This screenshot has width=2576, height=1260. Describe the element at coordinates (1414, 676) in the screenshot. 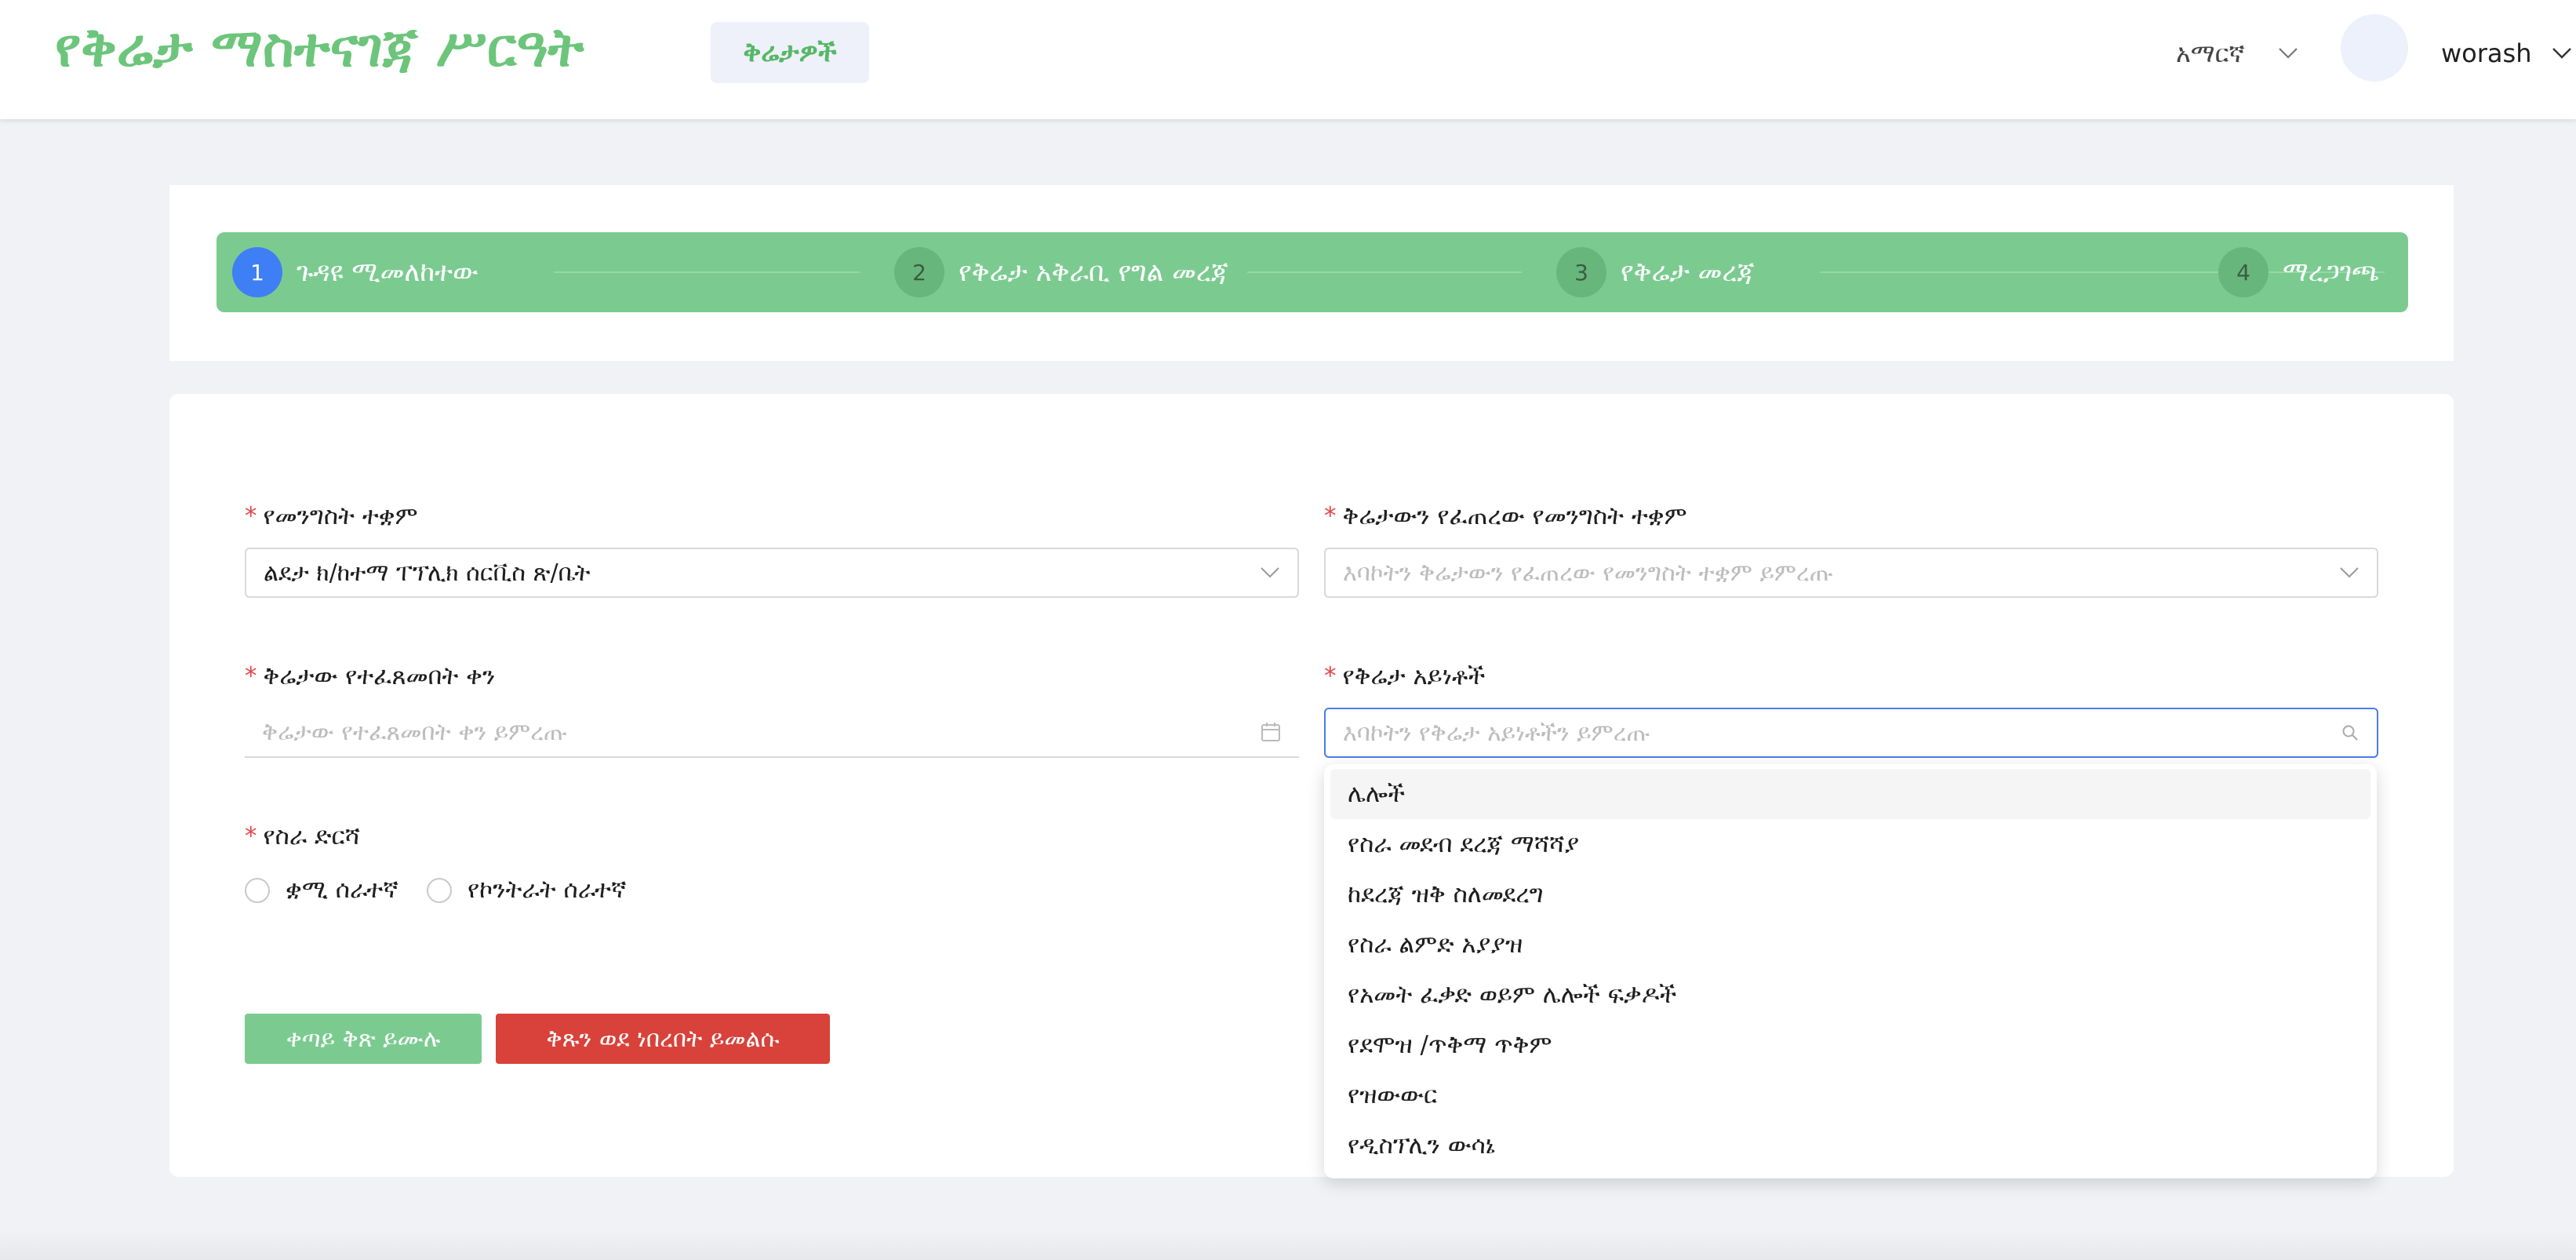

I see `complaint-types-label-text: የቅሬታ አይነቶች` at that location.